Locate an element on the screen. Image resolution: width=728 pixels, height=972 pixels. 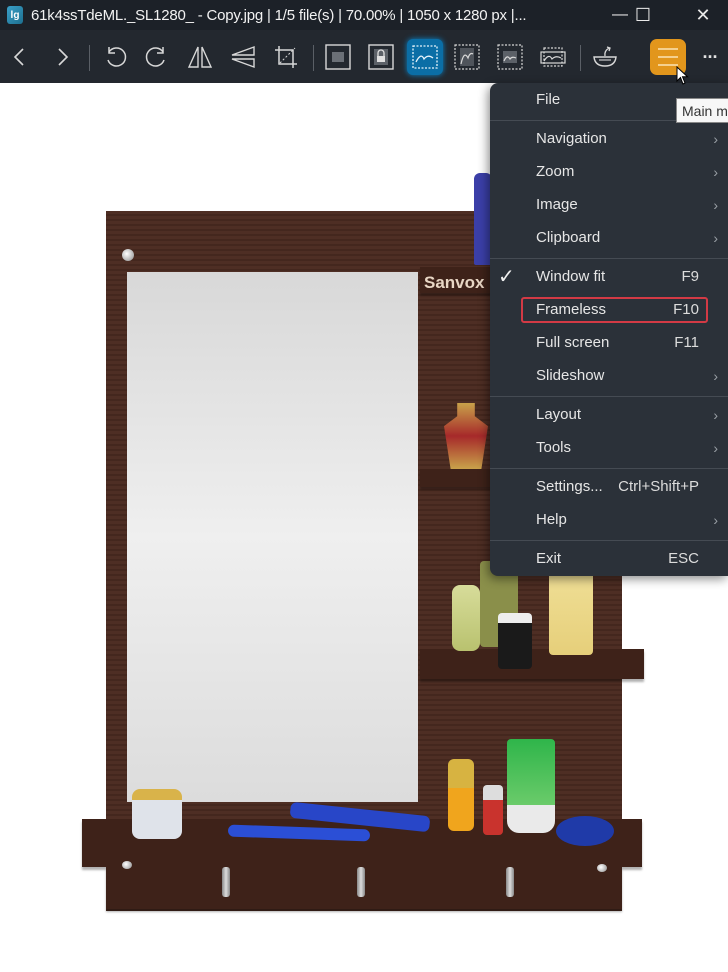
menu-item-tools: Tools › is located at coordinates (609, 447).